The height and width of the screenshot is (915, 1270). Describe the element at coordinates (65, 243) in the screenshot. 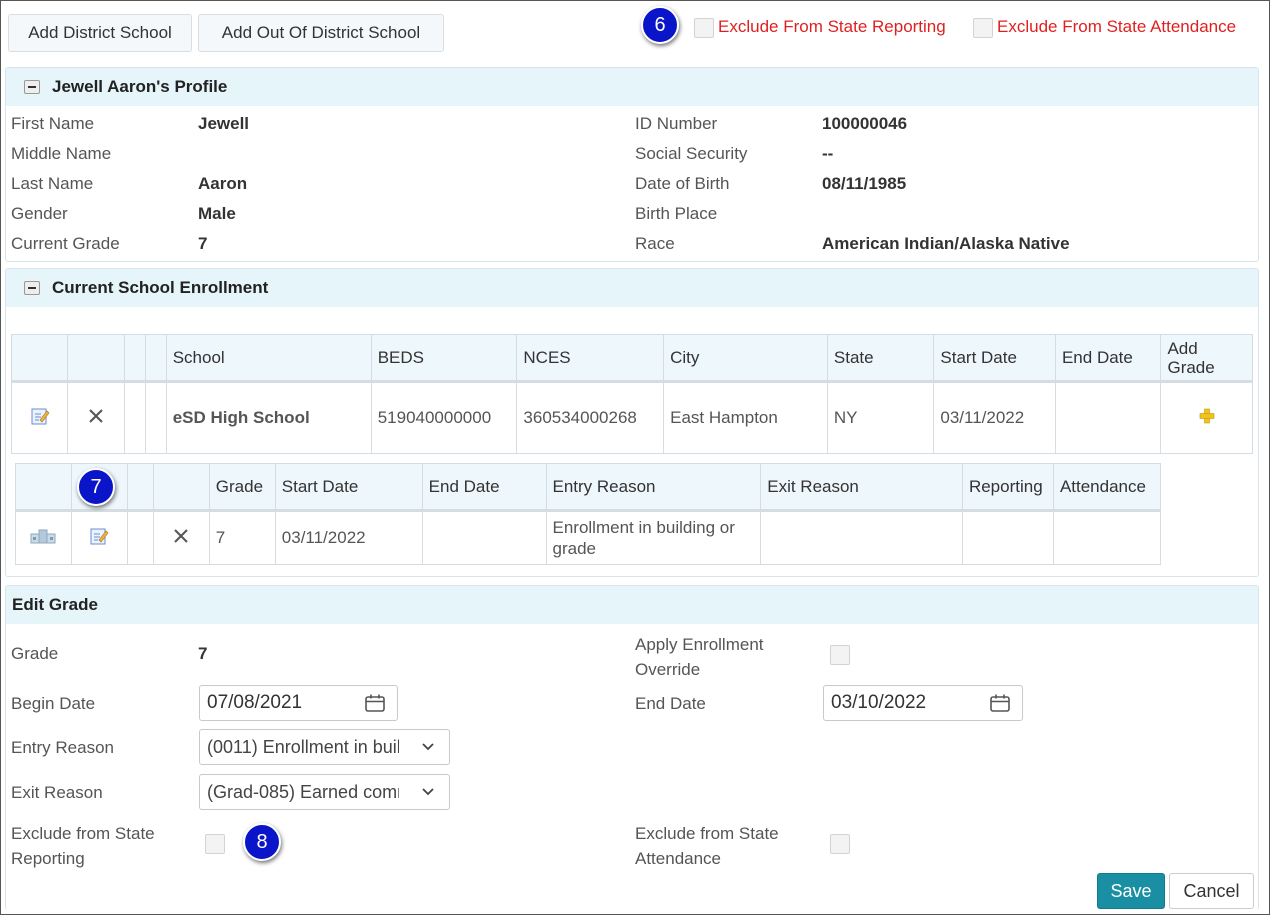

I see `current-grade-label: Current Grade` at that location.